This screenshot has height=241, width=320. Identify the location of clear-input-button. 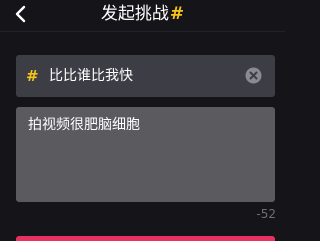
(253, 75).